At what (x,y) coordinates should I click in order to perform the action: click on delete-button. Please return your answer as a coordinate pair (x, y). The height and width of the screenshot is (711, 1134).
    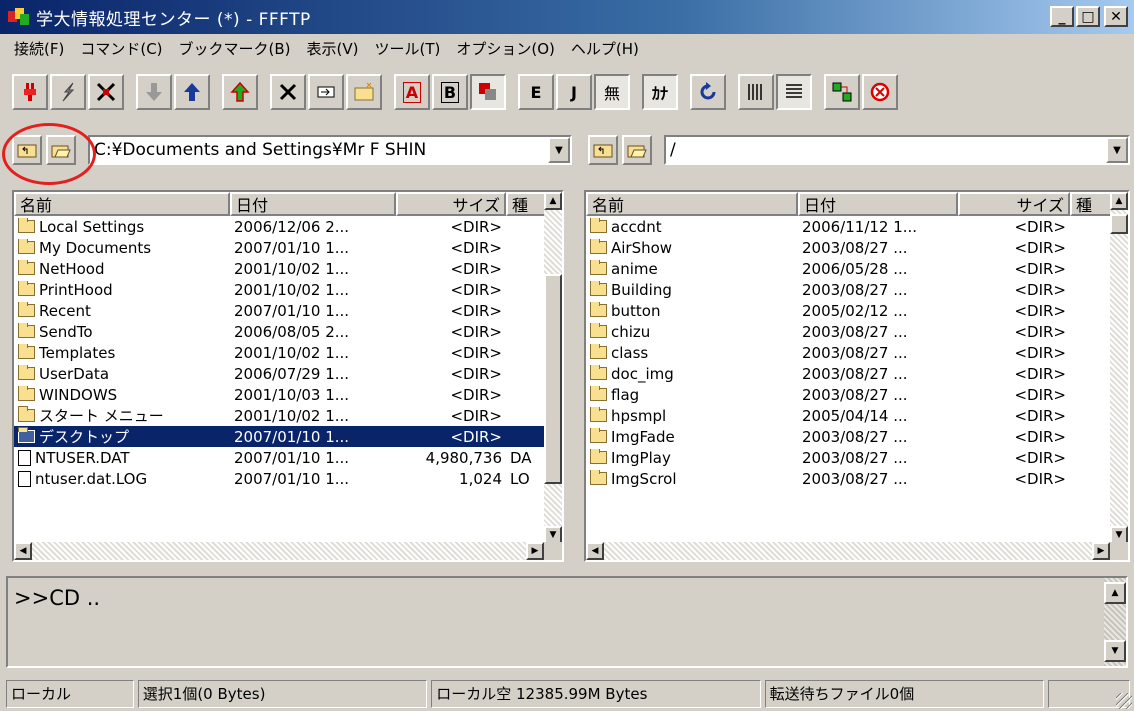
    Looking at the image, I should click on (288, 92).